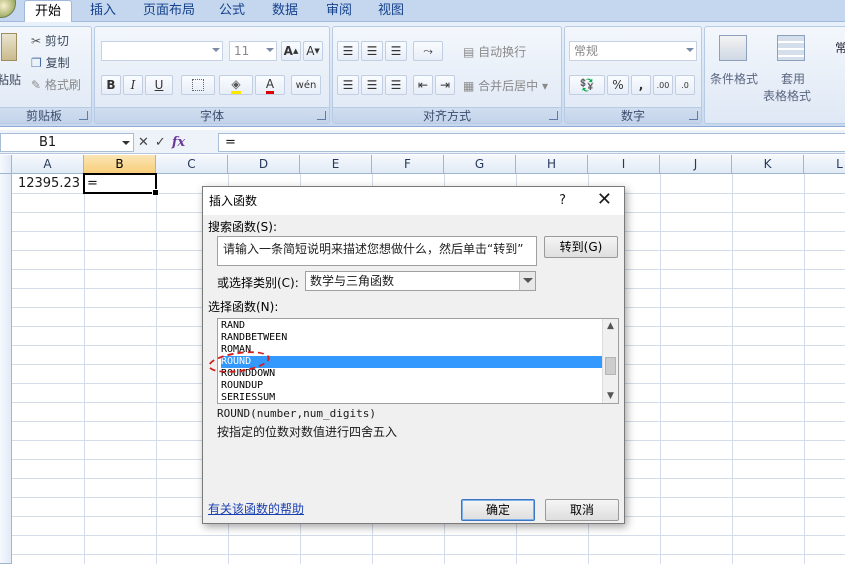 The width and height of the screenshot is (845, 564). I want to click on paste-icon, so click(9, 47).